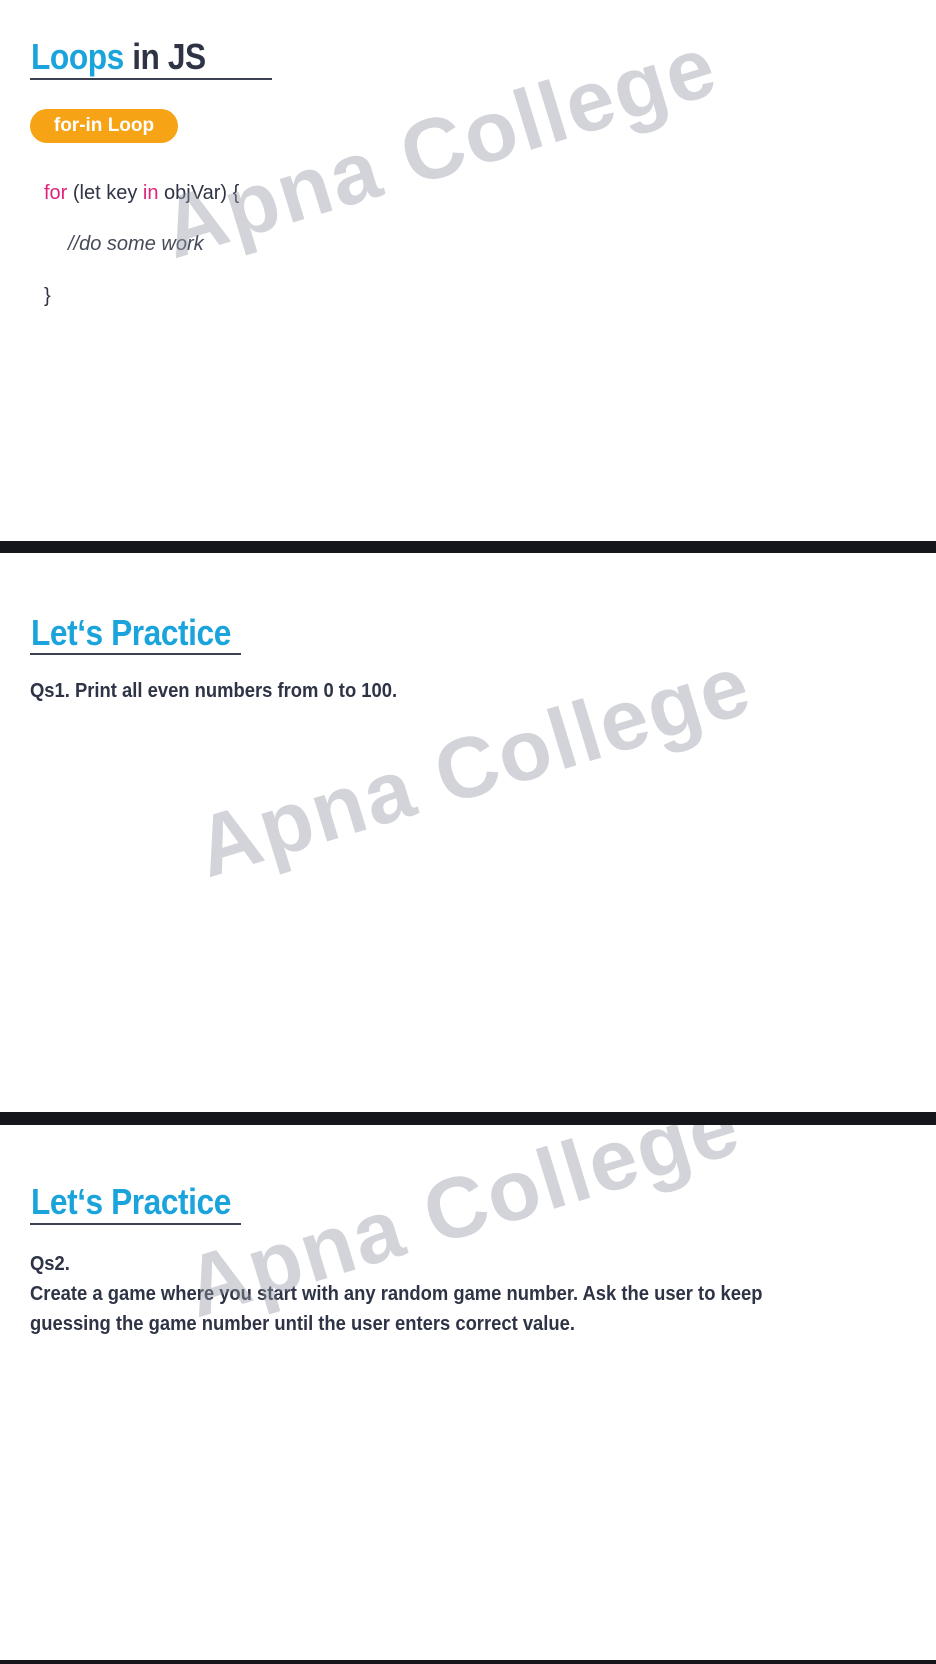  Describe the element at coordinates (77, 56) in the screenshot. I see `title-highlight: Loops` at that location.